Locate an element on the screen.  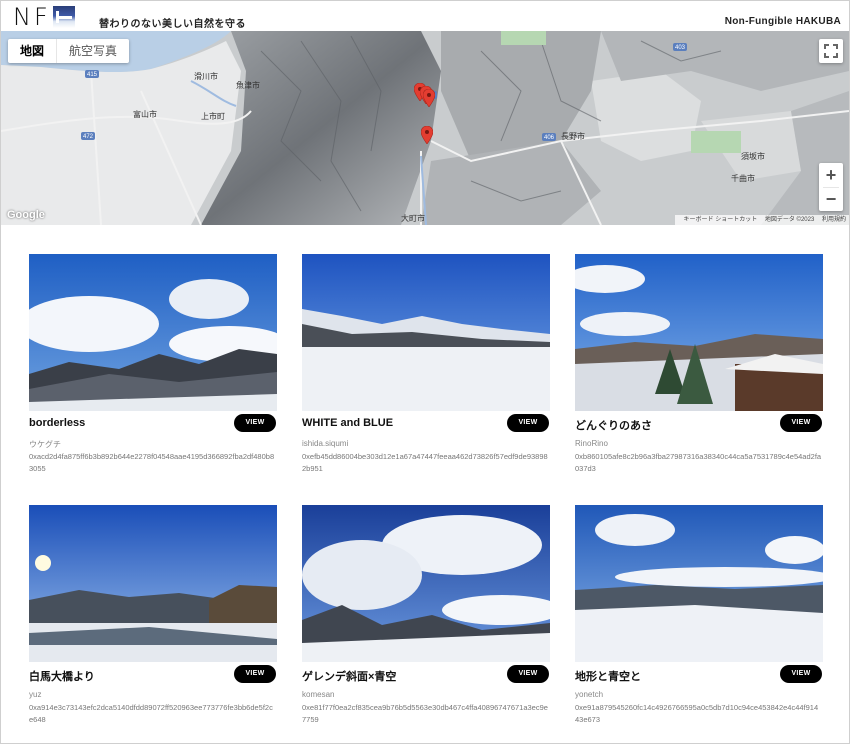
map-data-credit: 地図データ ©2023 is located at coordinates (789, 220).